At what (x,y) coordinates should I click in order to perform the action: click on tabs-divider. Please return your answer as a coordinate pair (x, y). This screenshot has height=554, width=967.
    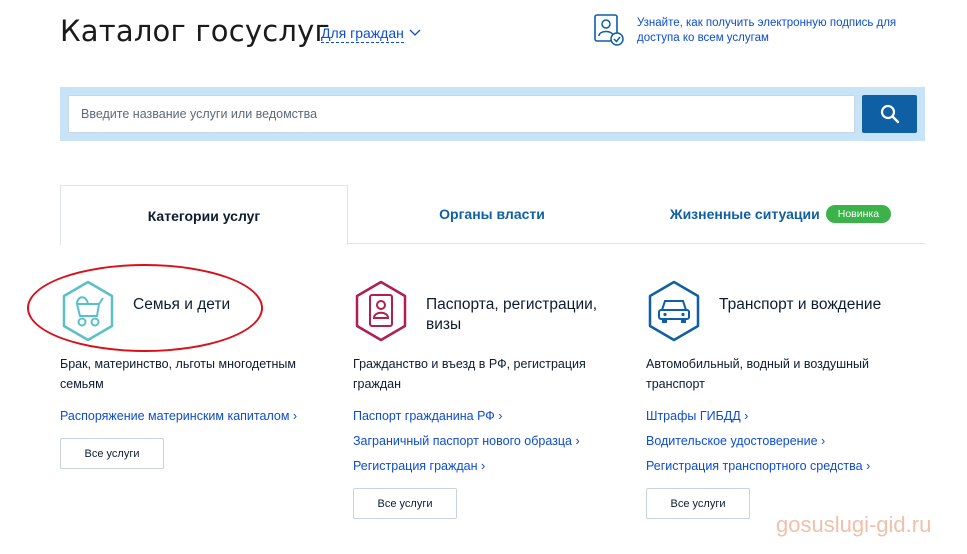
    Looking at the image, I should click on (636, 243).